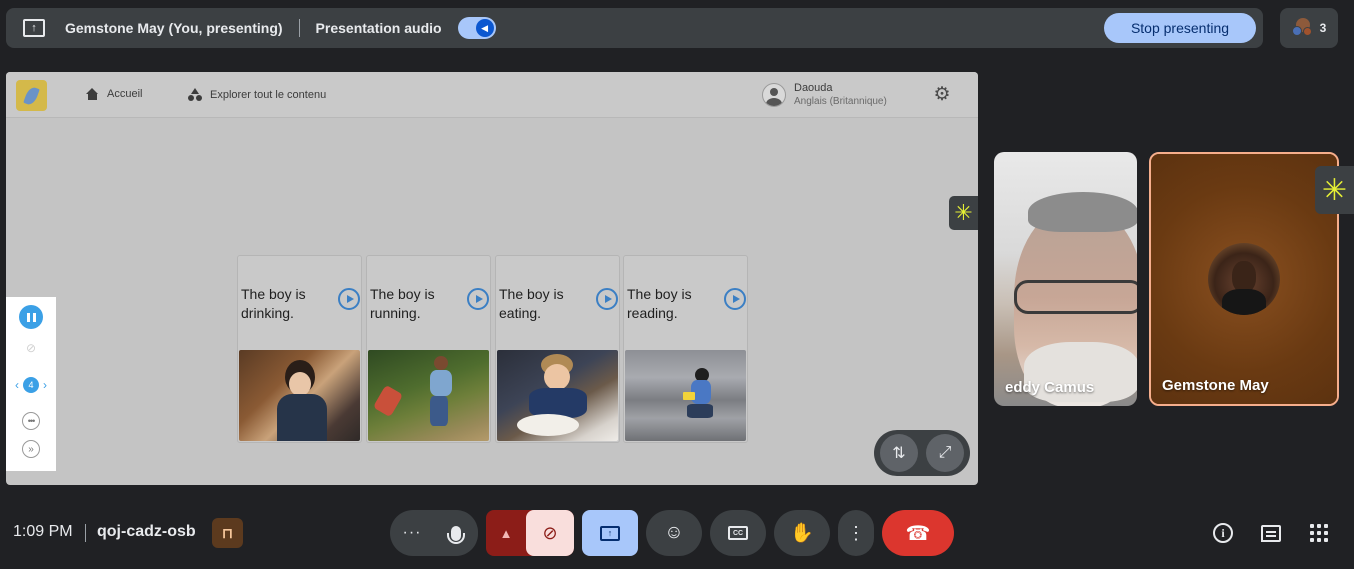 This screenshot has height=569, width=1354. What do you see at coordinates (1215, 385) in the screenshot?
I see `participant-name: Gemstone May` at bounding box center [1215, 385].